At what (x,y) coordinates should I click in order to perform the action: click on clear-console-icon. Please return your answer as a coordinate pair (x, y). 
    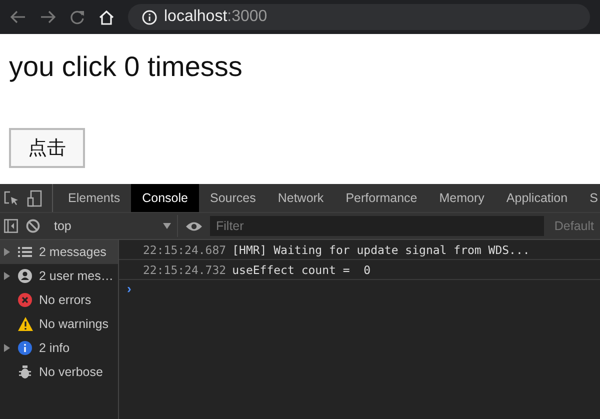
    Looking at the image, I should click on (33, 226).